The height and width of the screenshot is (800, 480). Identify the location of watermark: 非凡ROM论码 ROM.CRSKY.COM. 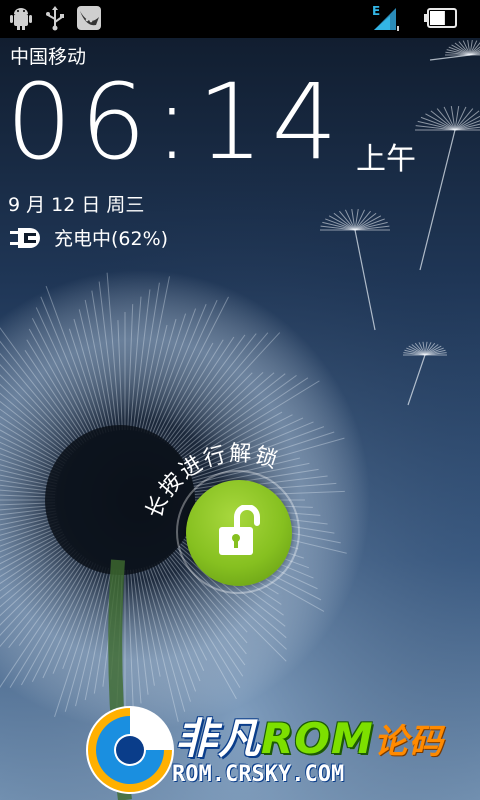
(280, 750).